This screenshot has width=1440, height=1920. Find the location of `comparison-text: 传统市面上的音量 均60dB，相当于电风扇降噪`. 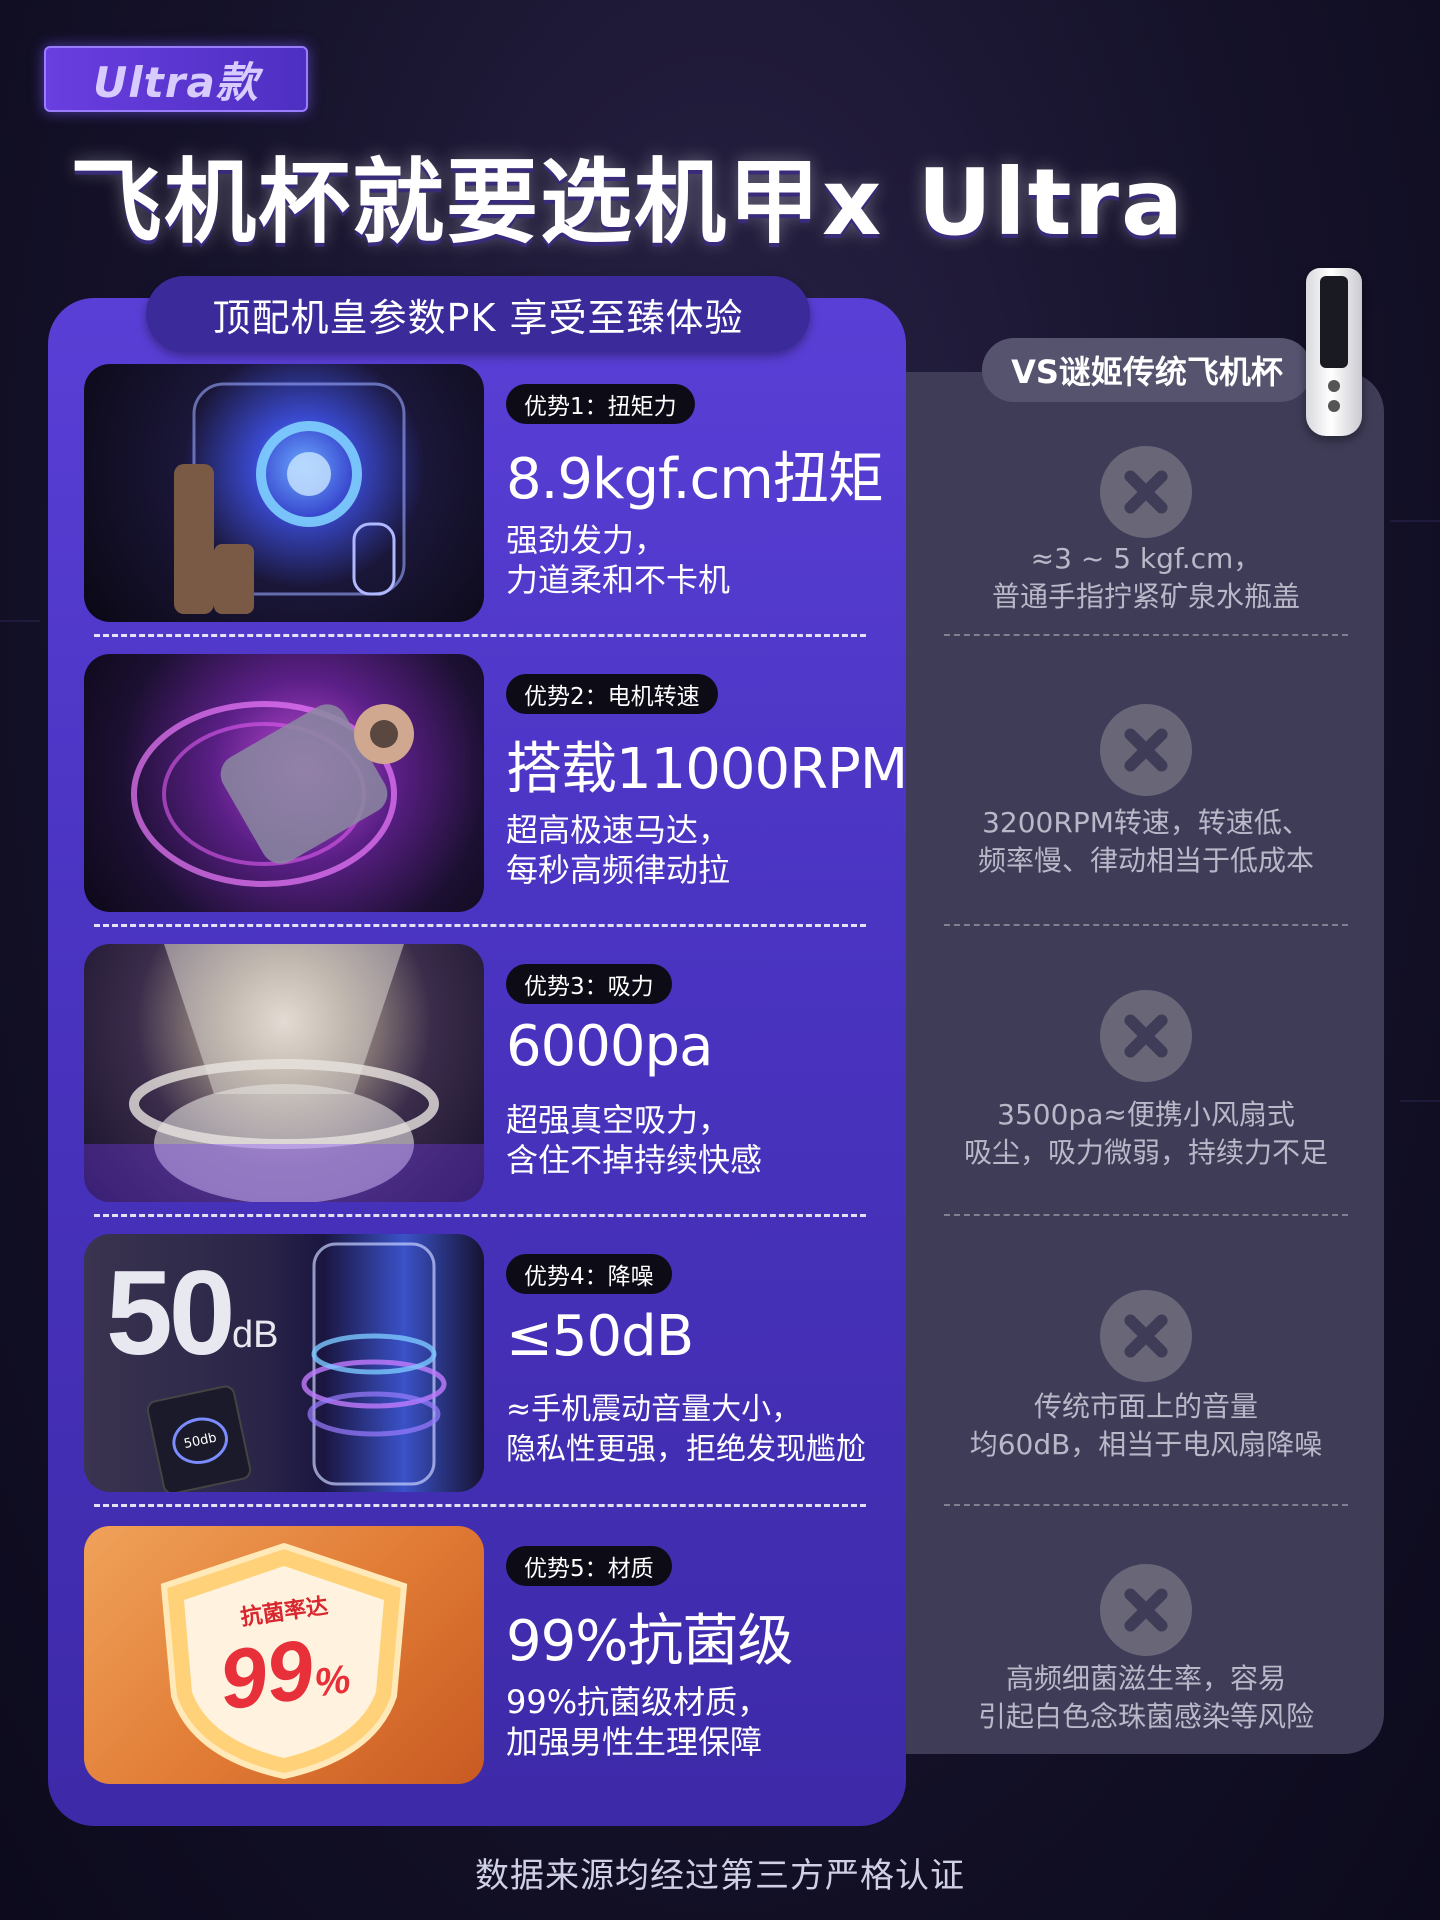

comparison-text: 传统市面上的音量 均60dB，相当于电风扇降噪 is located at coordinates (1146, 1426).